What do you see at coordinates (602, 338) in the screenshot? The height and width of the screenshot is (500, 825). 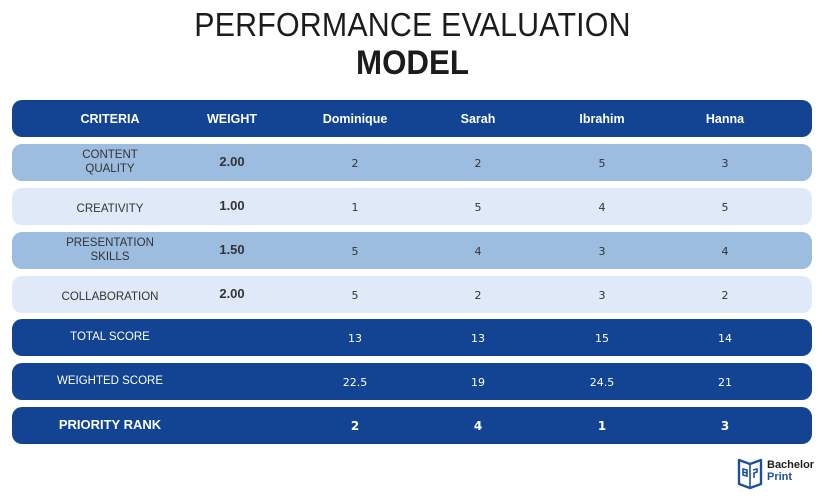 I see `total-score-cell: 15` at bounding box center [602, 338].